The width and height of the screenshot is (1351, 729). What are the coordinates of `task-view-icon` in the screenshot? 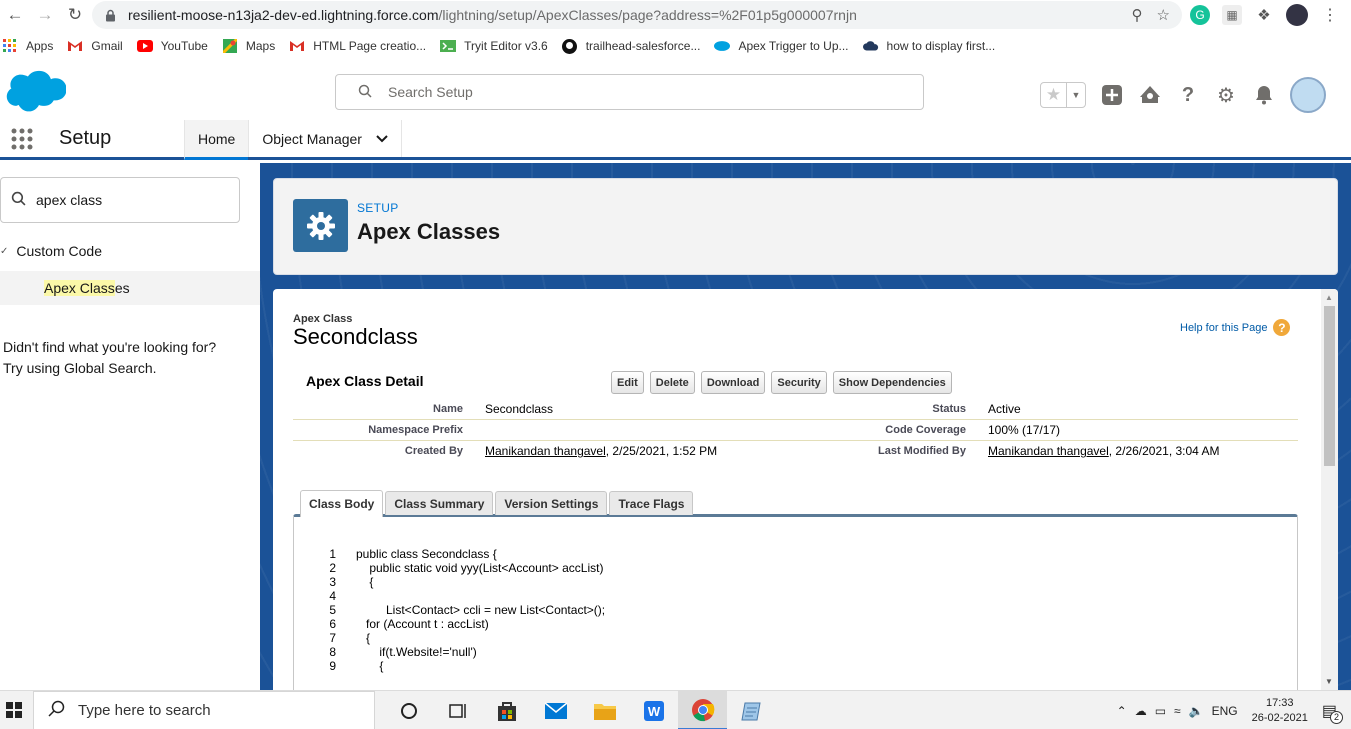 It's located at (457, 710).